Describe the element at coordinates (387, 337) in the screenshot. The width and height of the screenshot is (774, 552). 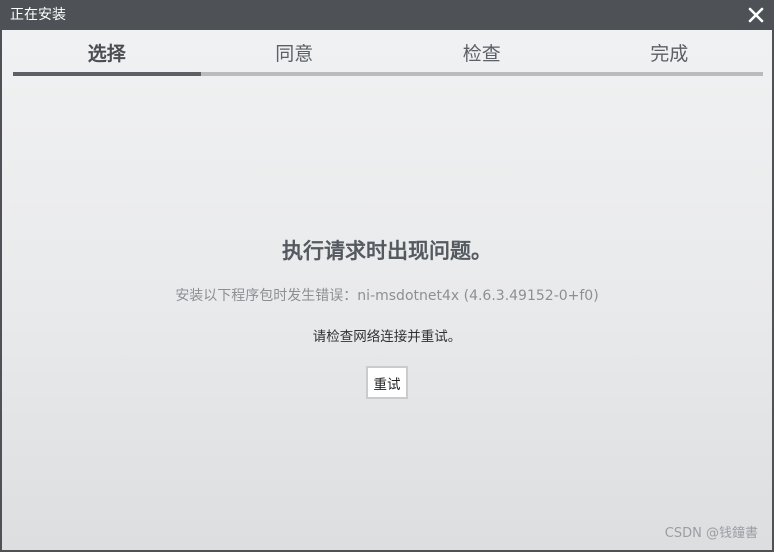
I see `error-hint: 请检查网络连接并重试。` at that location.